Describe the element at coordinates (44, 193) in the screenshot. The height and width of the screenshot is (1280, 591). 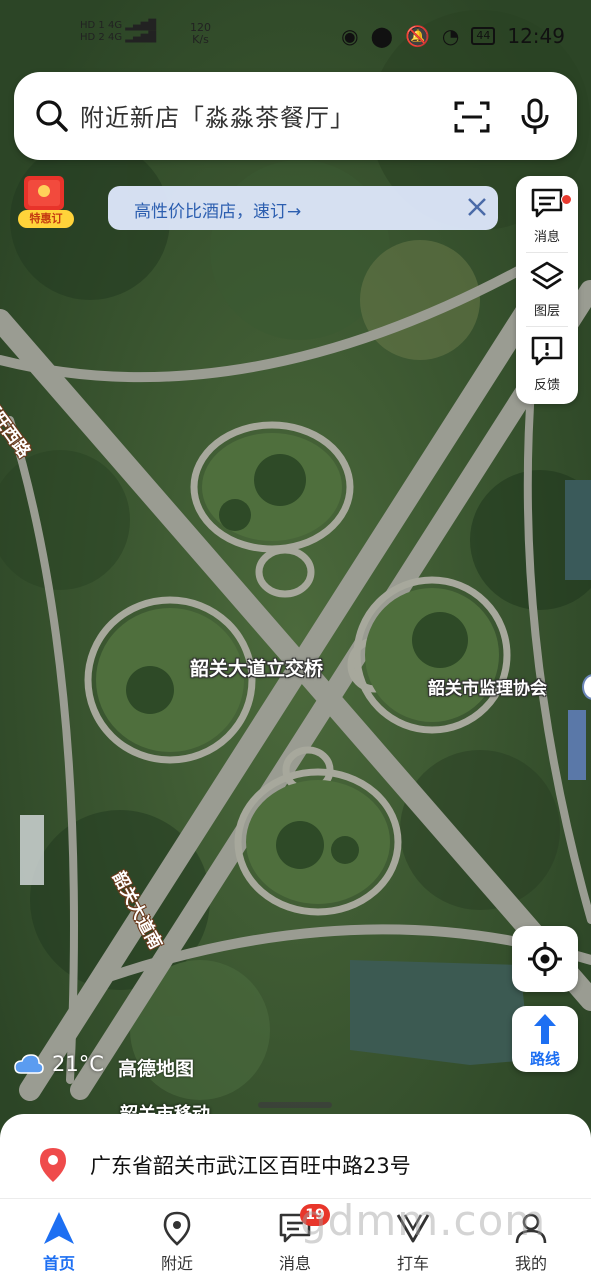
I see `red-packet-icon` at that location.